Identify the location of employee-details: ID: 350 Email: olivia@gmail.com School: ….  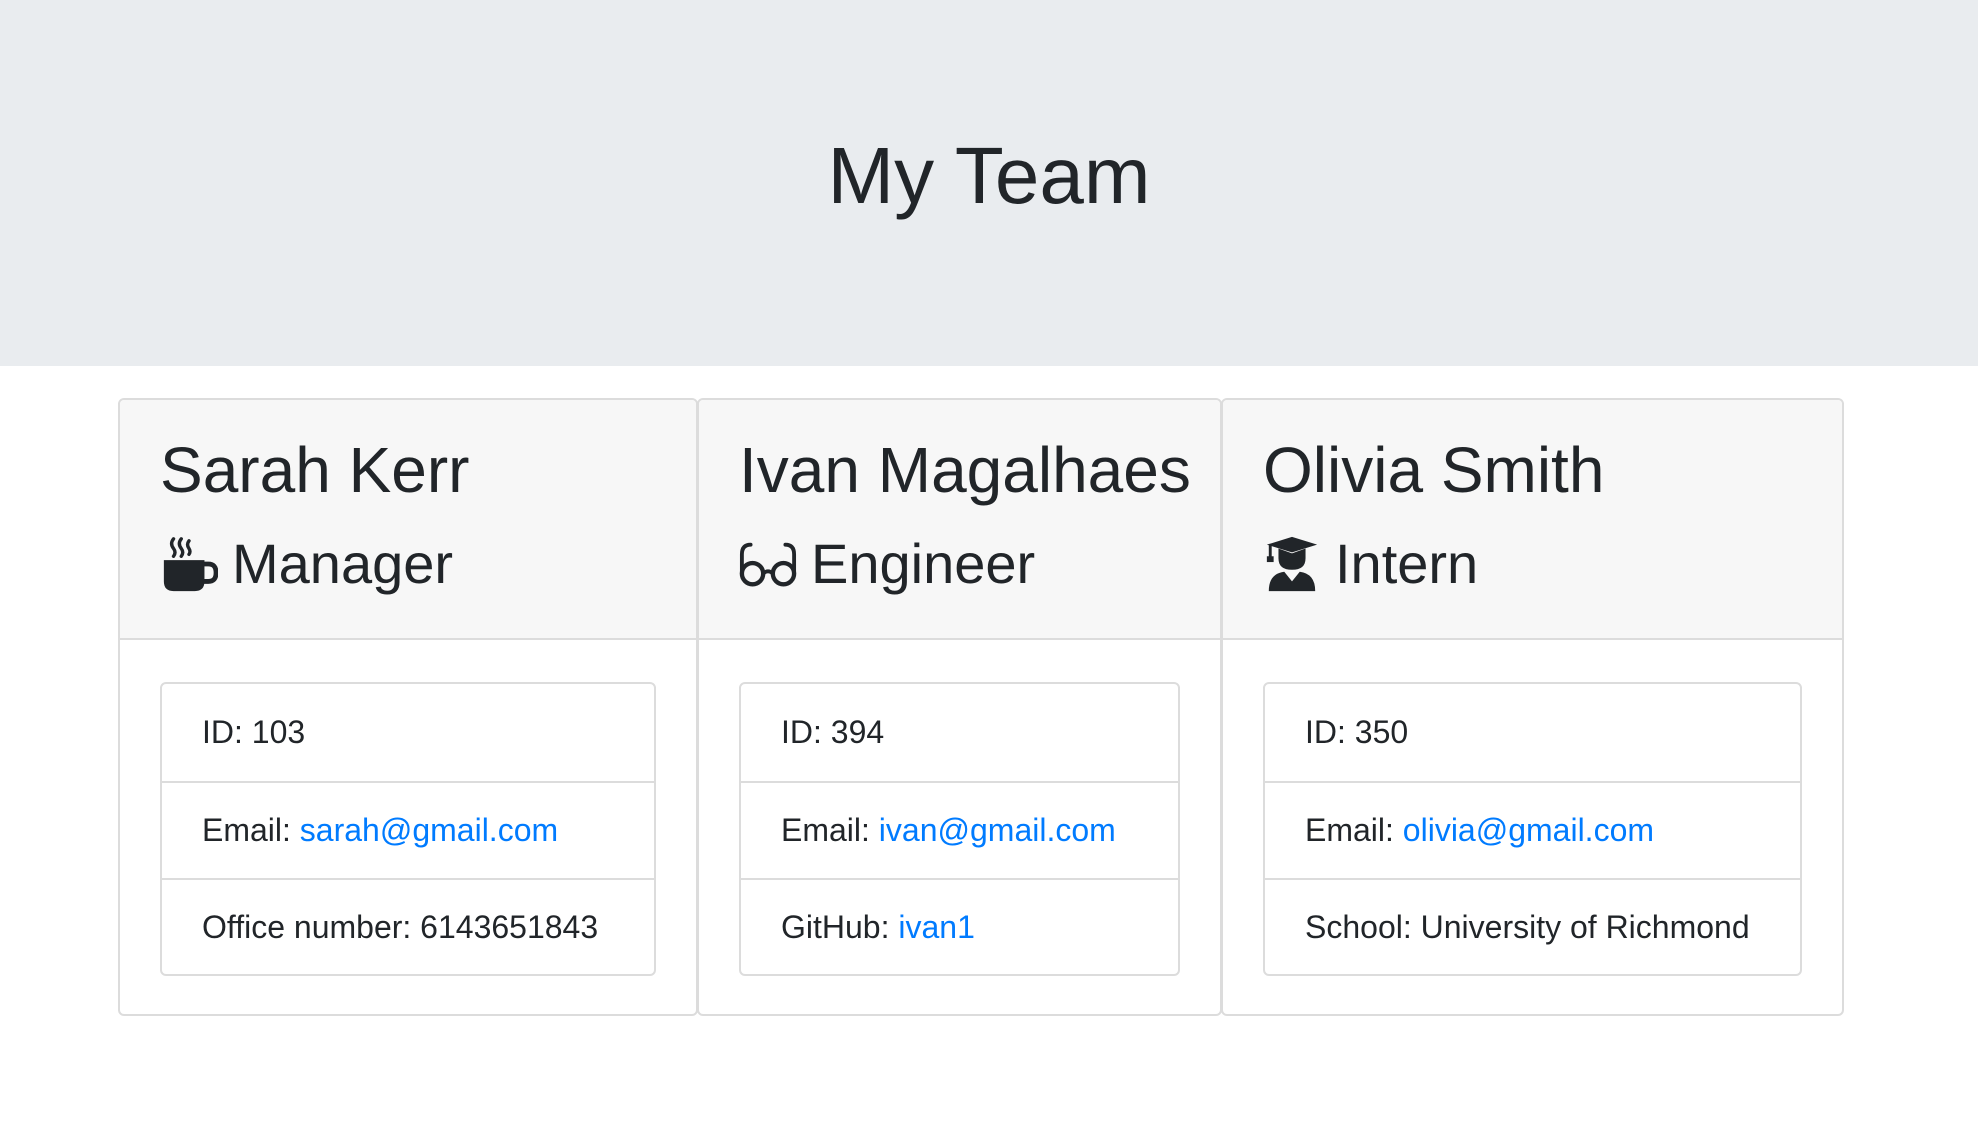
(1532, 829).